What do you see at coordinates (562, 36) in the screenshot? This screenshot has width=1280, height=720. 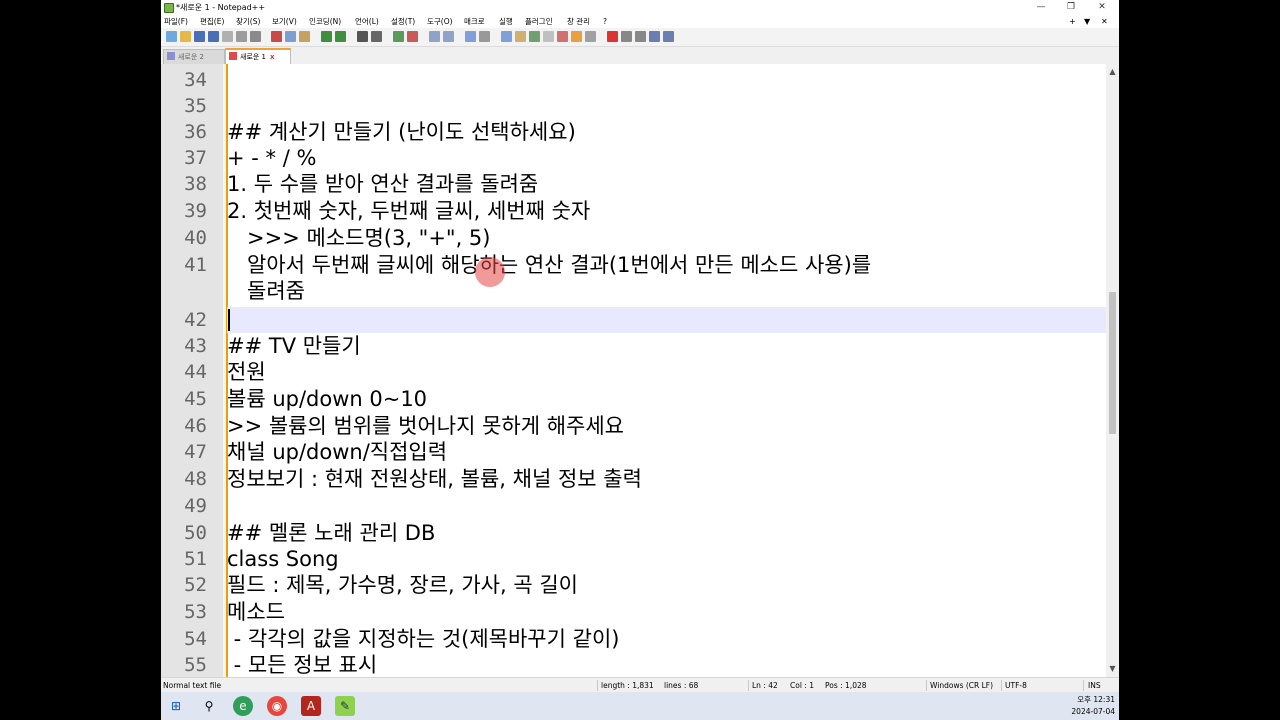 I see `folder-workspace-icon` at bounding box center [562, 36].